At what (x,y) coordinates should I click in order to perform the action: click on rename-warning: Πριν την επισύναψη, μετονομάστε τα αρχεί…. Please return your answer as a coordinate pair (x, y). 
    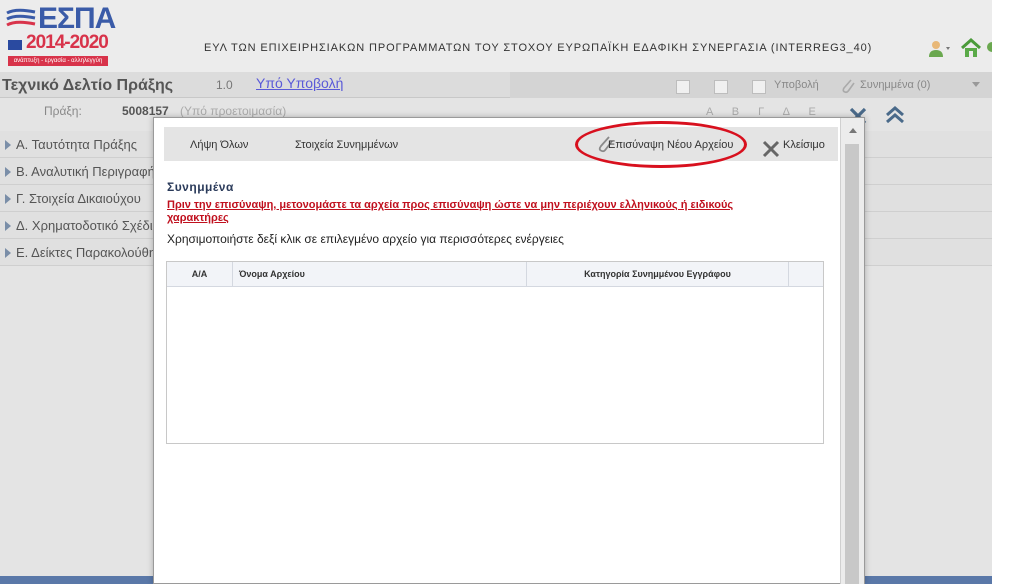
    Looking at the image, I should click on (450, 211).